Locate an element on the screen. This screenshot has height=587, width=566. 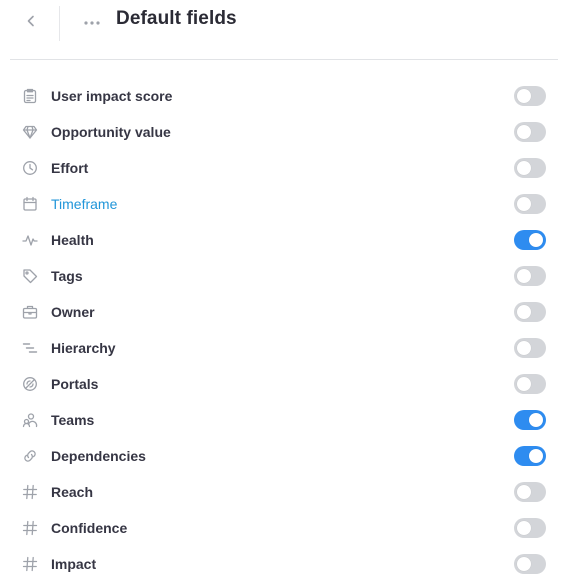
back-button is located at coordinates (31, 23).